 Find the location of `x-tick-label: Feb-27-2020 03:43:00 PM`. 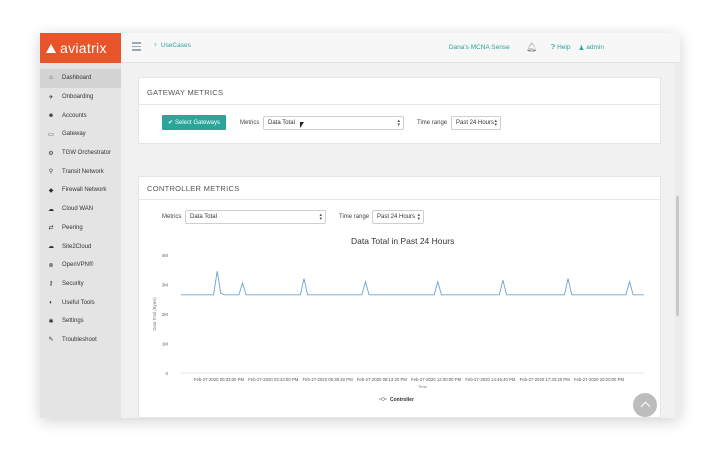

x-tick-label: Feb-27-2020 03:43:00 PM is located at coordinates (273, 379).